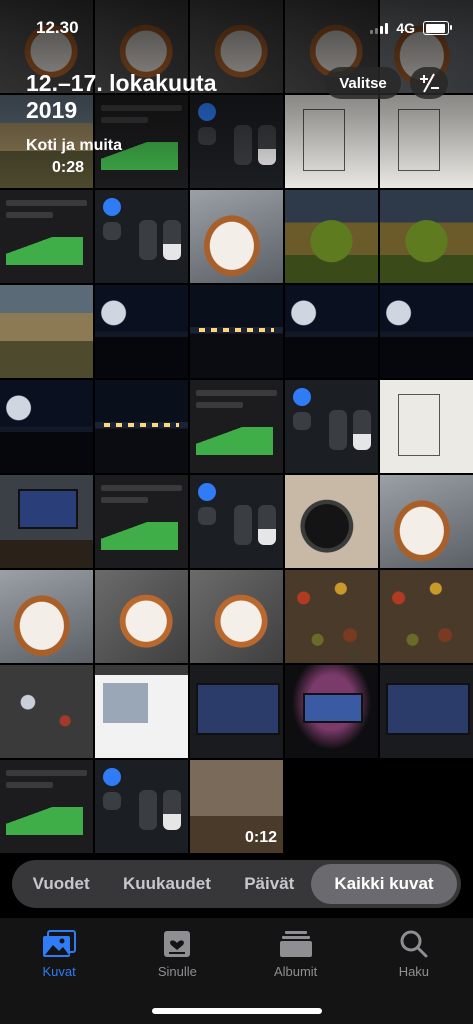 Image resolution: width=473 pixels, height=1024 pixels. Describe the element at coordinates (363, 83) in the screenshot. I see `select-button: Valitse` at that location.